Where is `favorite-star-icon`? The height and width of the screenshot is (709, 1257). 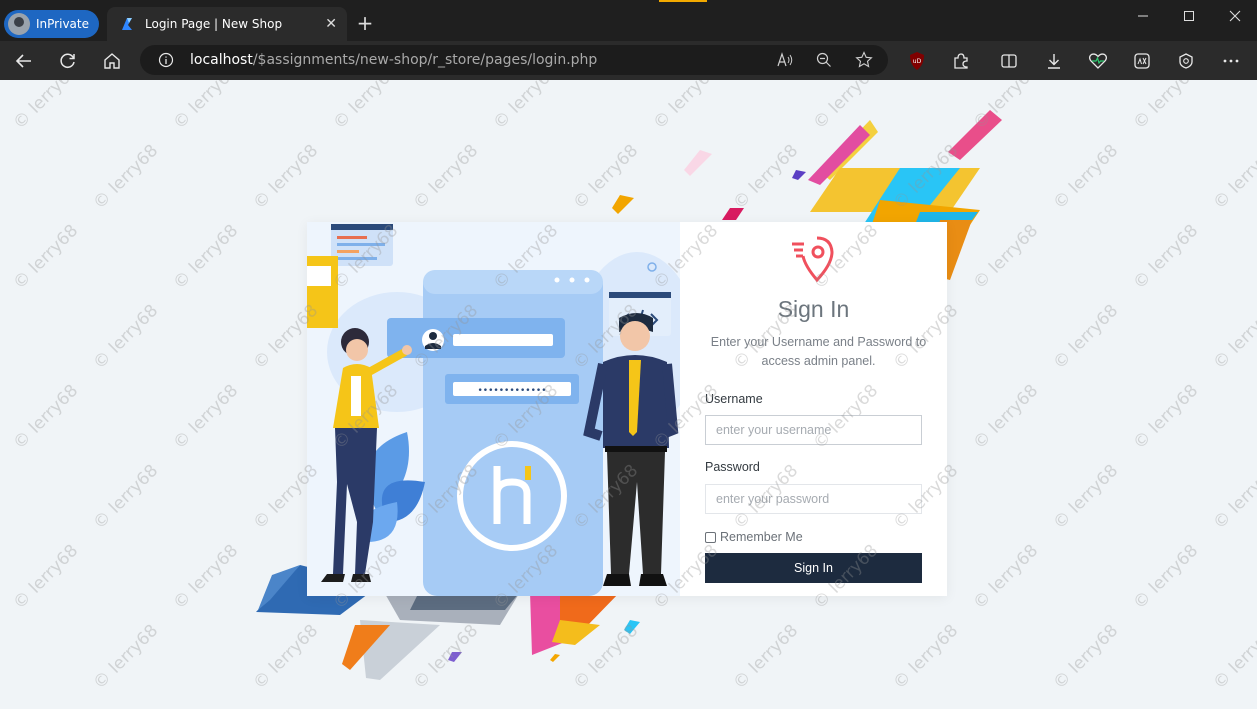
favorite-star-icon is located at coordinates (864, 60).